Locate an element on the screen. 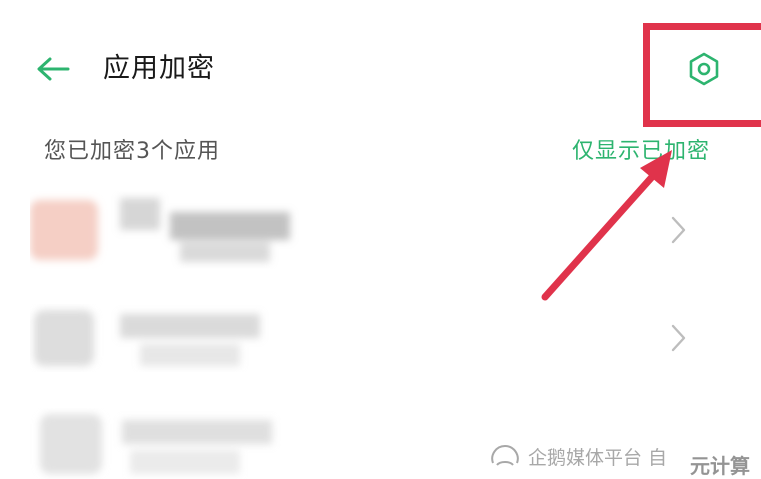 This screenshot has width=761, height=479. back-button is located at coordinates (53, 69).